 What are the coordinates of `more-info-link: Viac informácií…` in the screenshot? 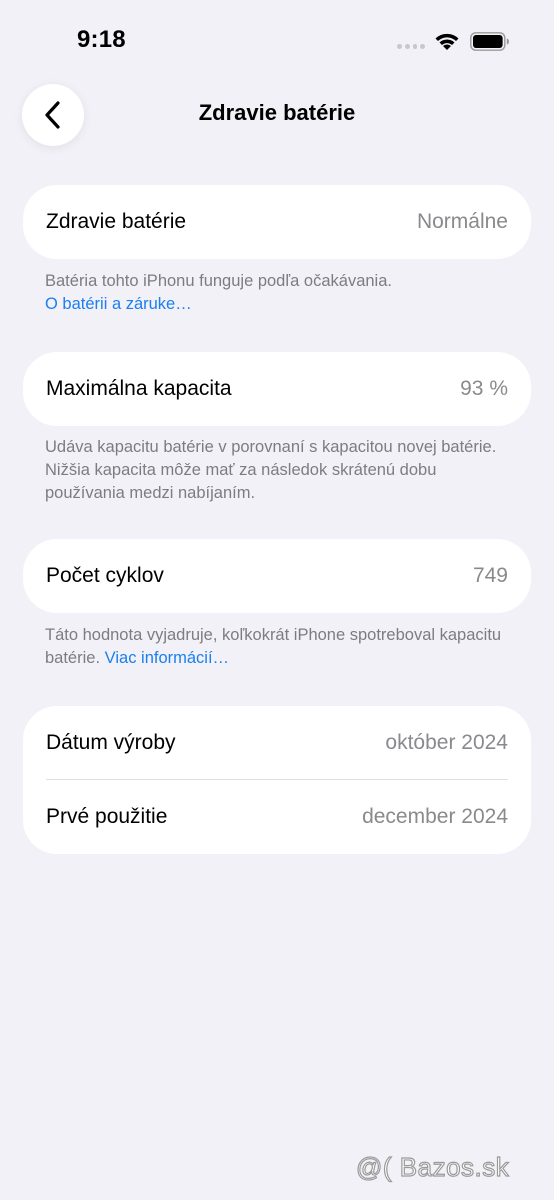 It's located at (167, 658).